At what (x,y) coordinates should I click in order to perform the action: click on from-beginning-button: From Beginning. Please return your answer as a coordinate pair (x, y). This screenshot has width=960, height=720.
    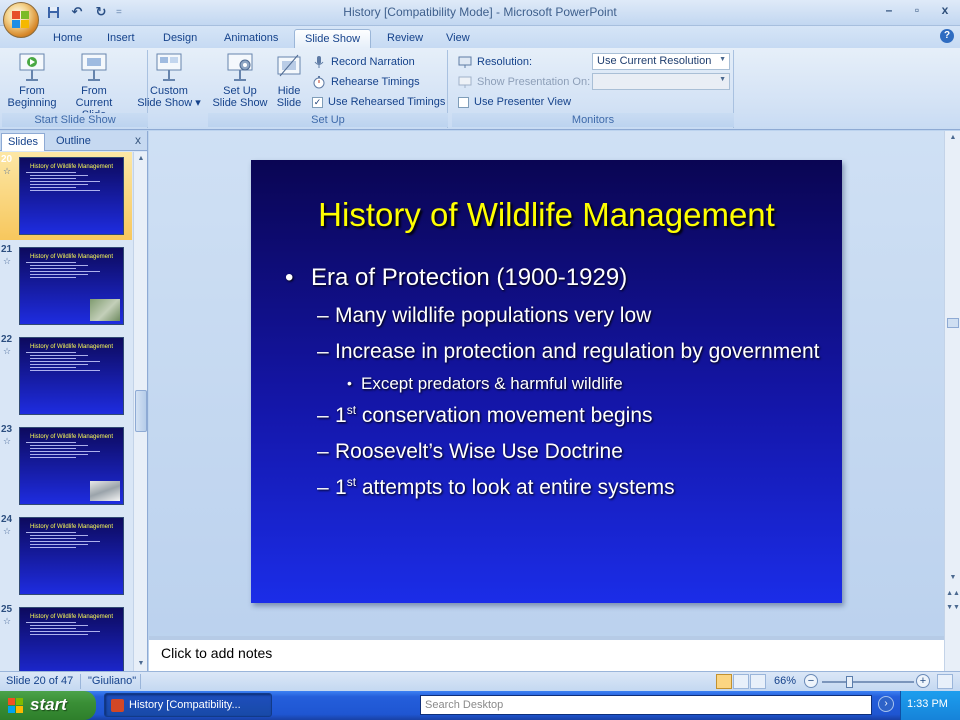
    Looking at the image, I should click on (32, 80).